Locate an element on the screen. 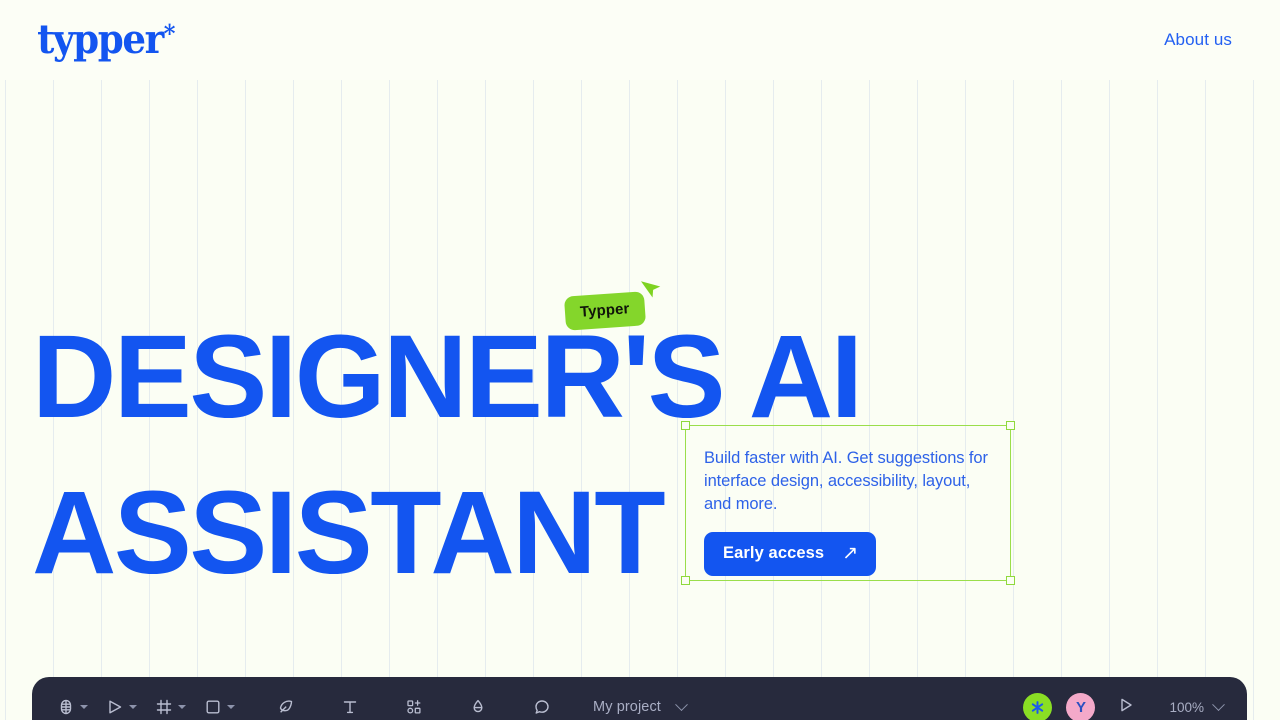 This screenshot has width=1280, height=720. paint-icon is located at coordinates (478, 707).